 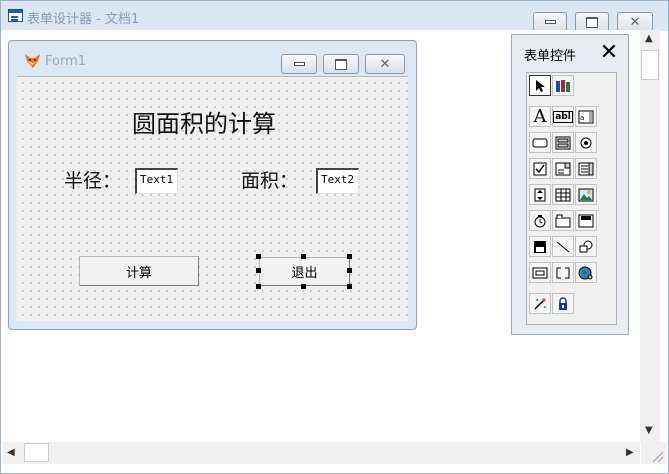 I want to click on pointer-icon, so click(x=540, y=85).